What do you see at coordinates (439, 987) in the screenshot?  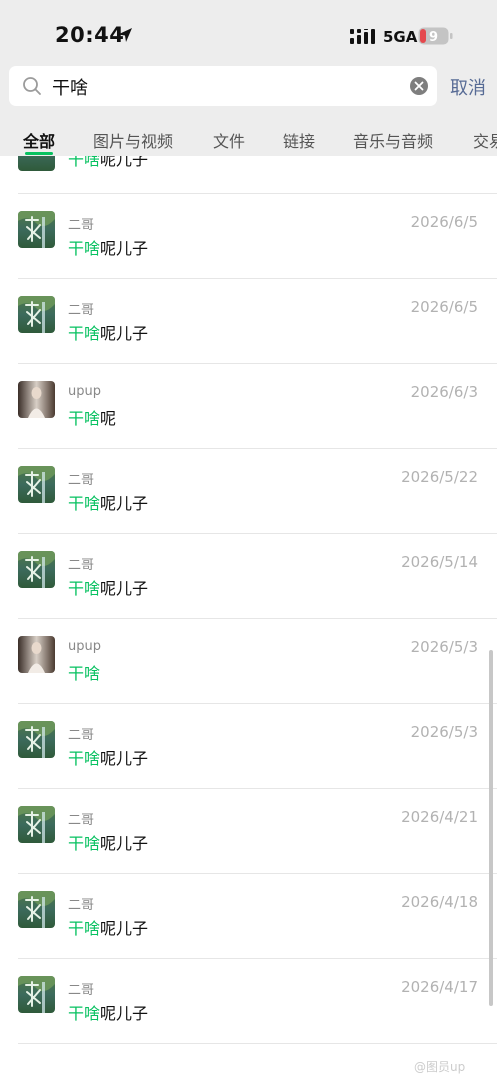 I see `message-date: 2026/4/17` at bounding box center [439, 987].